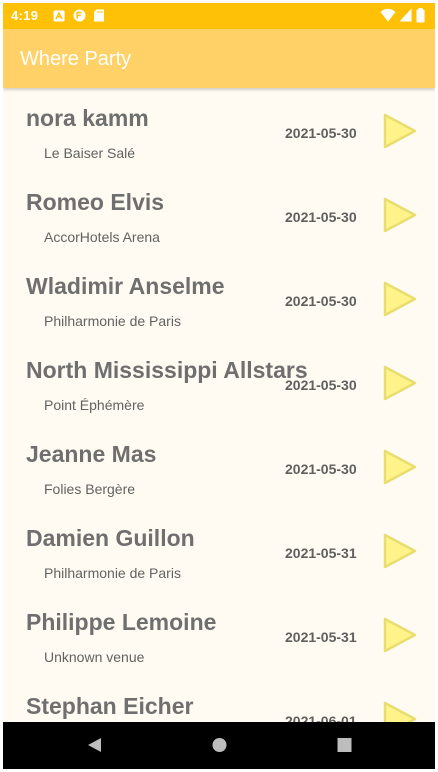 This screenshot has height=772, width=438. I want to click on venue-name: Point Éphémère, so click(94, 405).